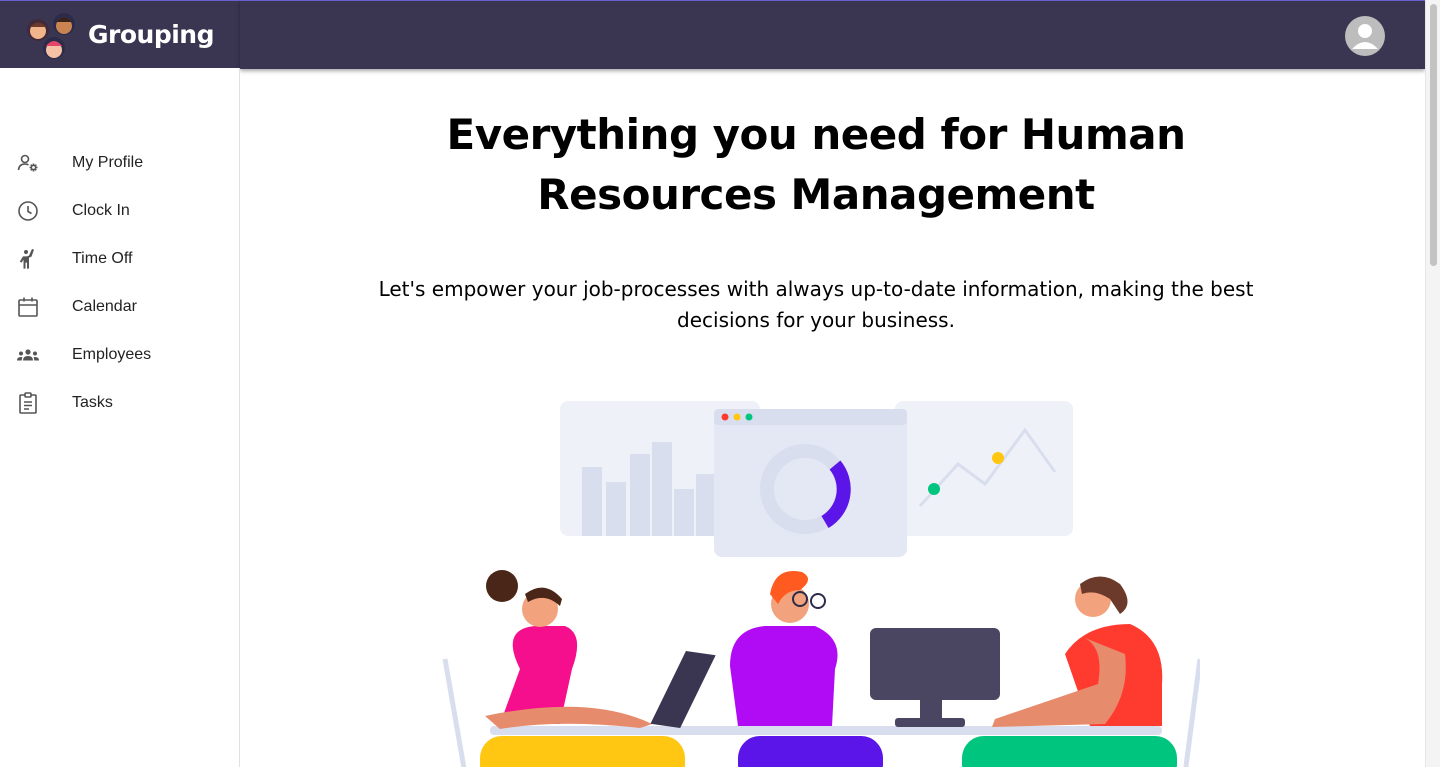 This screenshot has height=767, width=1440. Describe the element at coordinates (104, 306) in the screenshot. I see `sidebar-item-label: Calendar` at that location.